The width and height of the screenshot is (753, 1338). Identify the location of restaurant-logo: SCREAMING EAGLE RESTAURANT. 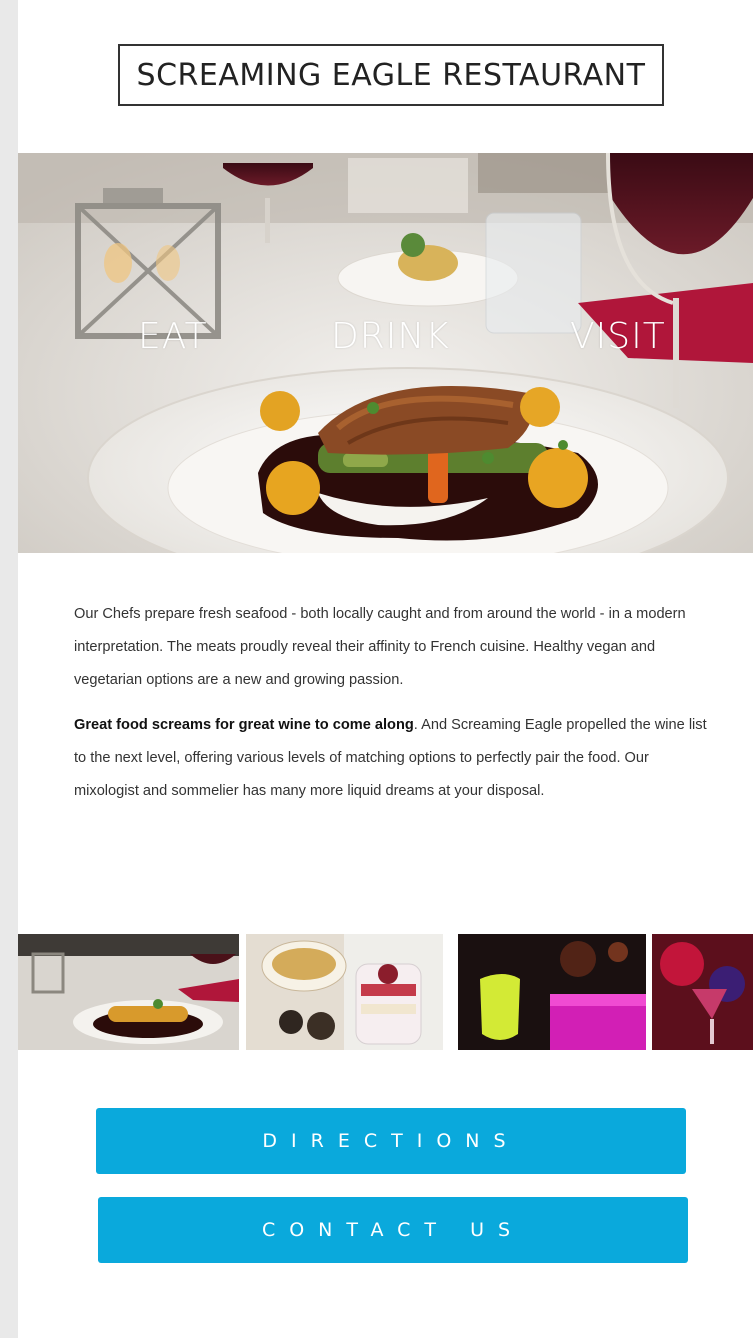
(391, 75).